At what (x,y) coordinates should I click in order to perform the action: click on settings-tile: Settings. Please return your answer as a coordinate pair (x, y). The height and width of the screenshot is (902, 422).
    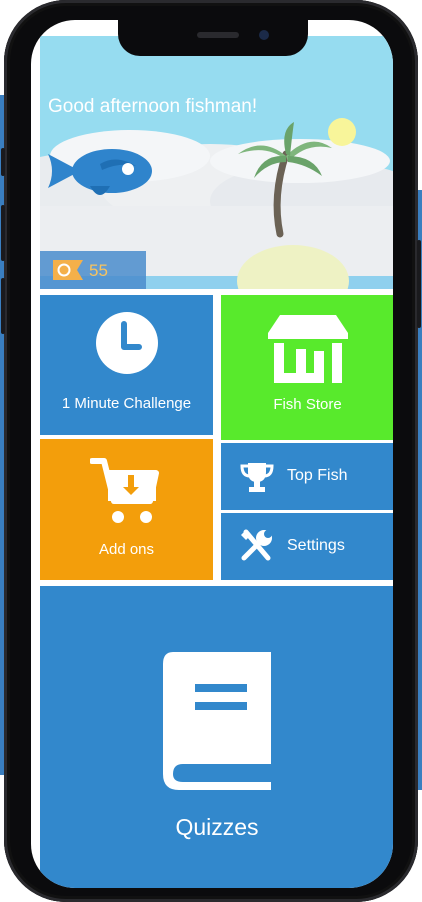
    Looking at the image, I should click on (307, 546).